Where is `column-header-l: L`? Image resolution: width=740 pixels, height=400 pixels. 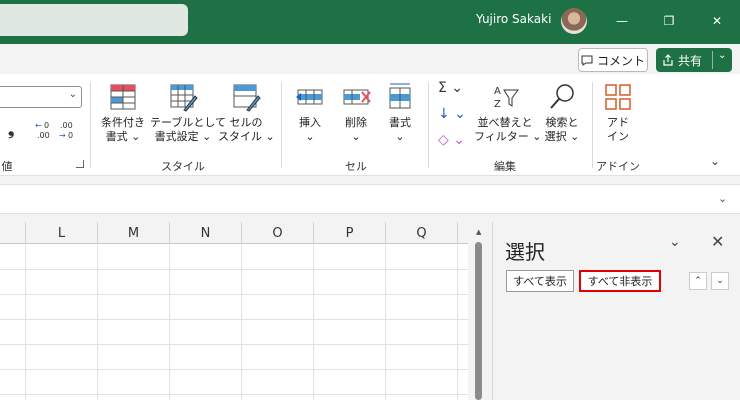 column-header-l: L is located at coordinates (62, 233).